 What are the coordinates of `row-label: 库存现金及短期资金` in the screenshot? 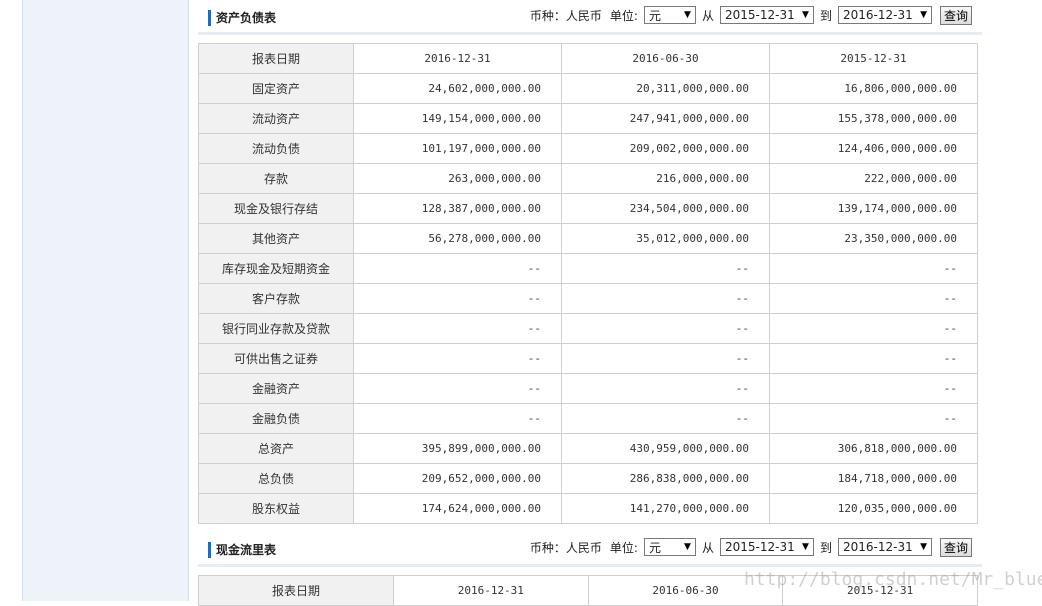 It's located at (276, 268).